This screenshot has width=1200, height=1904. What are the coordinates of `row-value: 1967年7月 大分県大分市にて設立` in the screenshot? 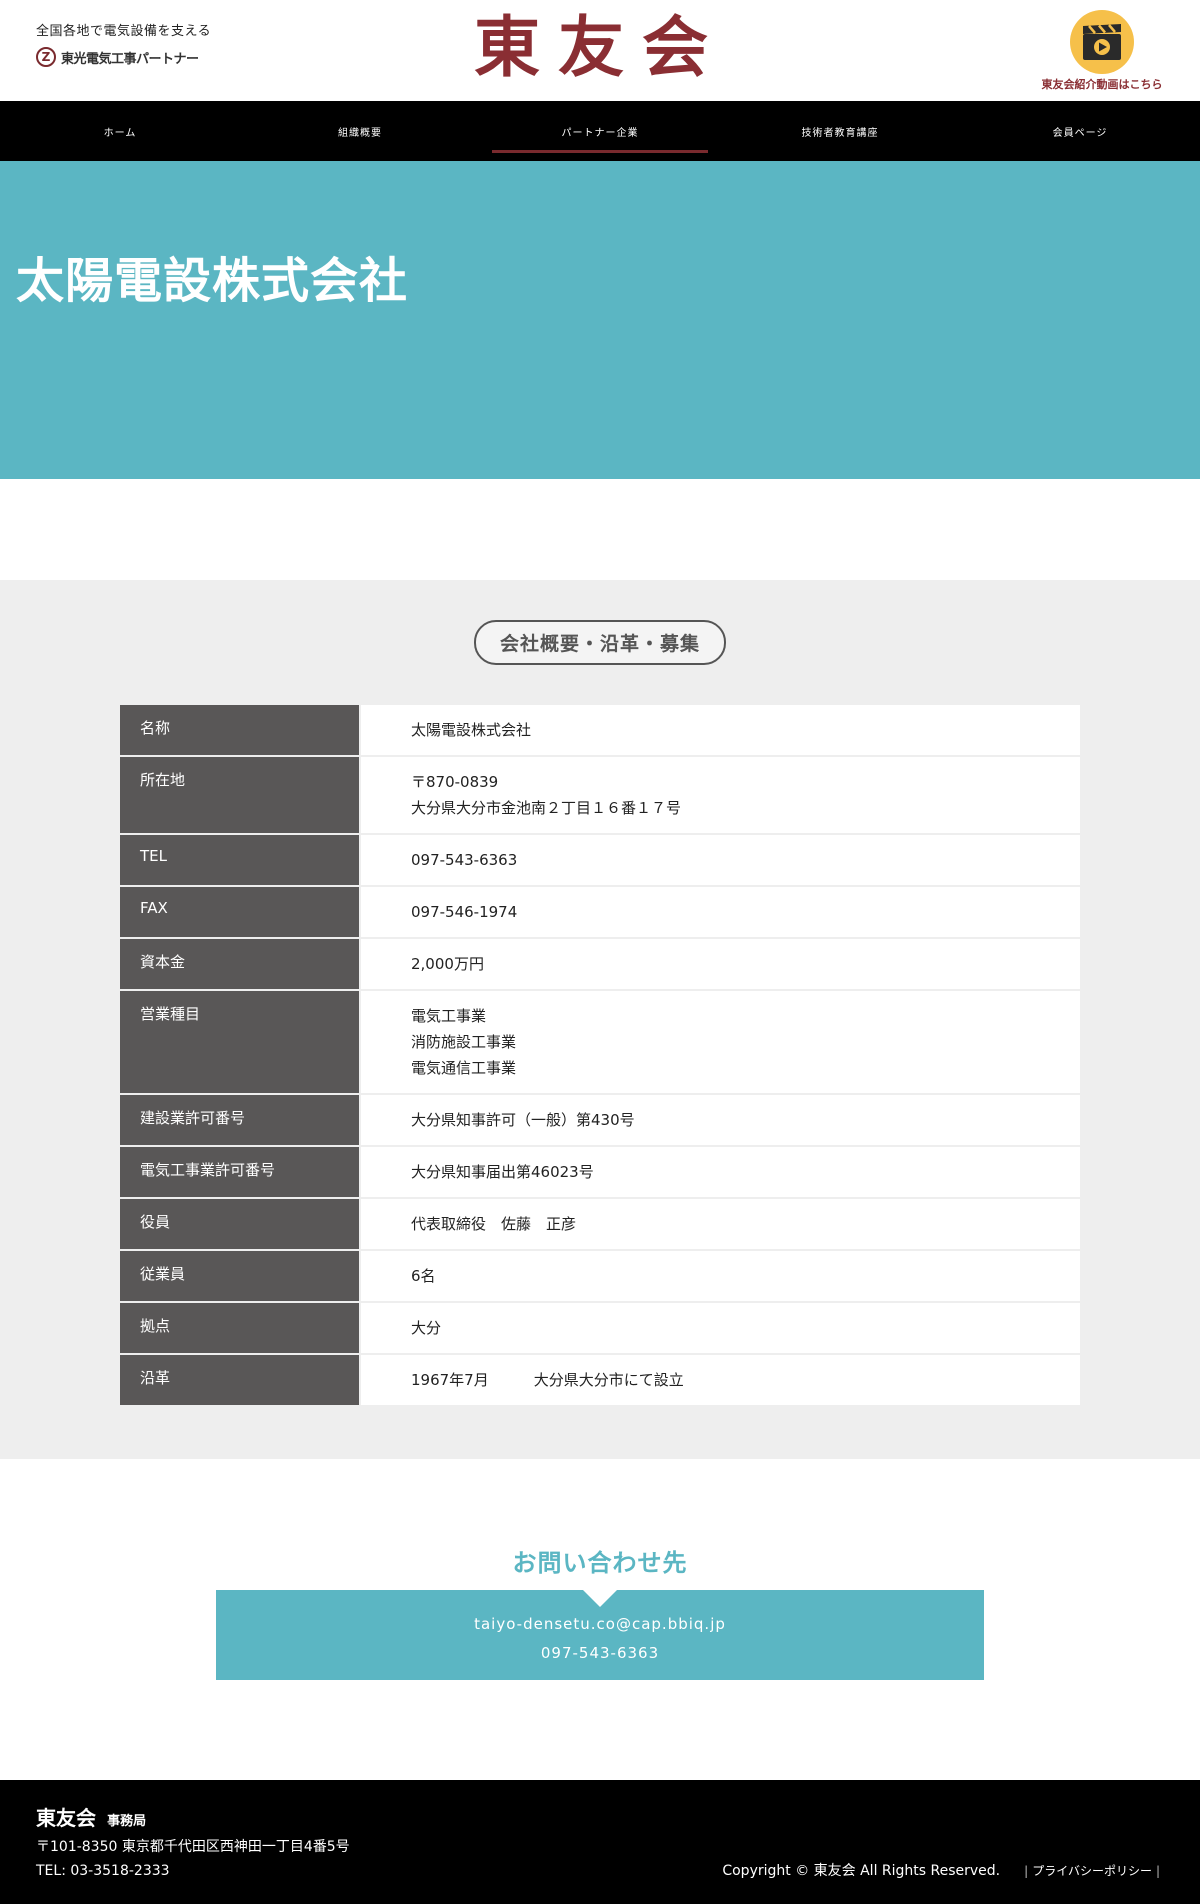 It's located at (720, 1380).